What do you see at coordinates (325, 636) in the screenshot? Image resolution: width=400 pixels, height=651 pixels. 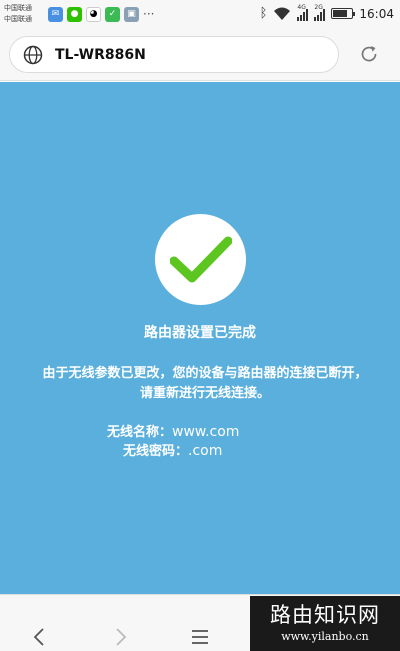 I see `watermark-url: www.yilanbo.cn` at bounding box center [325, 636].